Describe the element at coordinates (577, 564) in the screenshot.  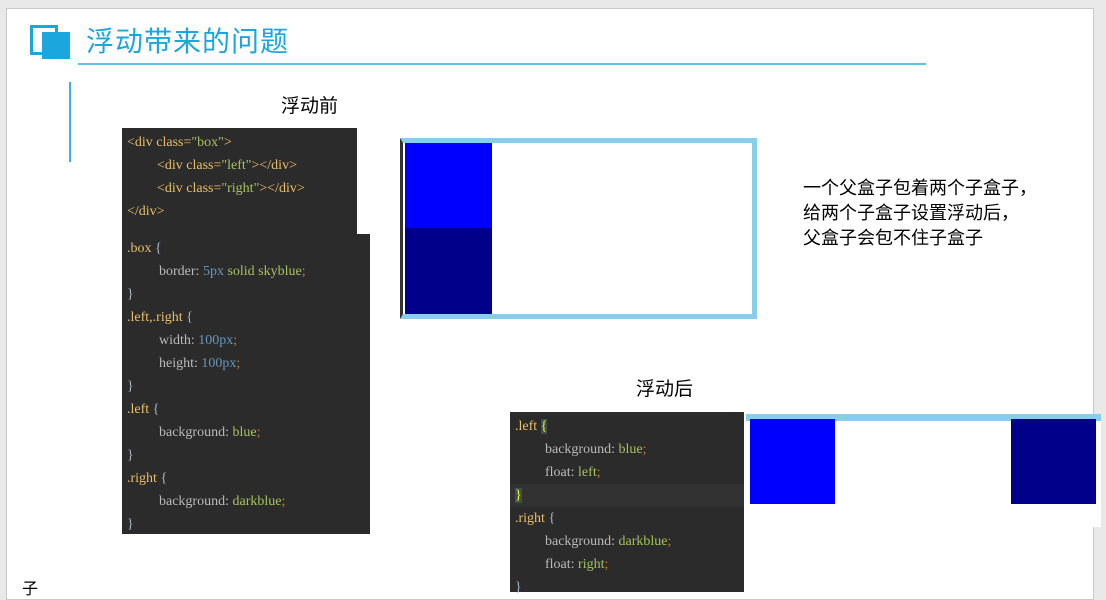
I see `code-line: float: right;` at that location.